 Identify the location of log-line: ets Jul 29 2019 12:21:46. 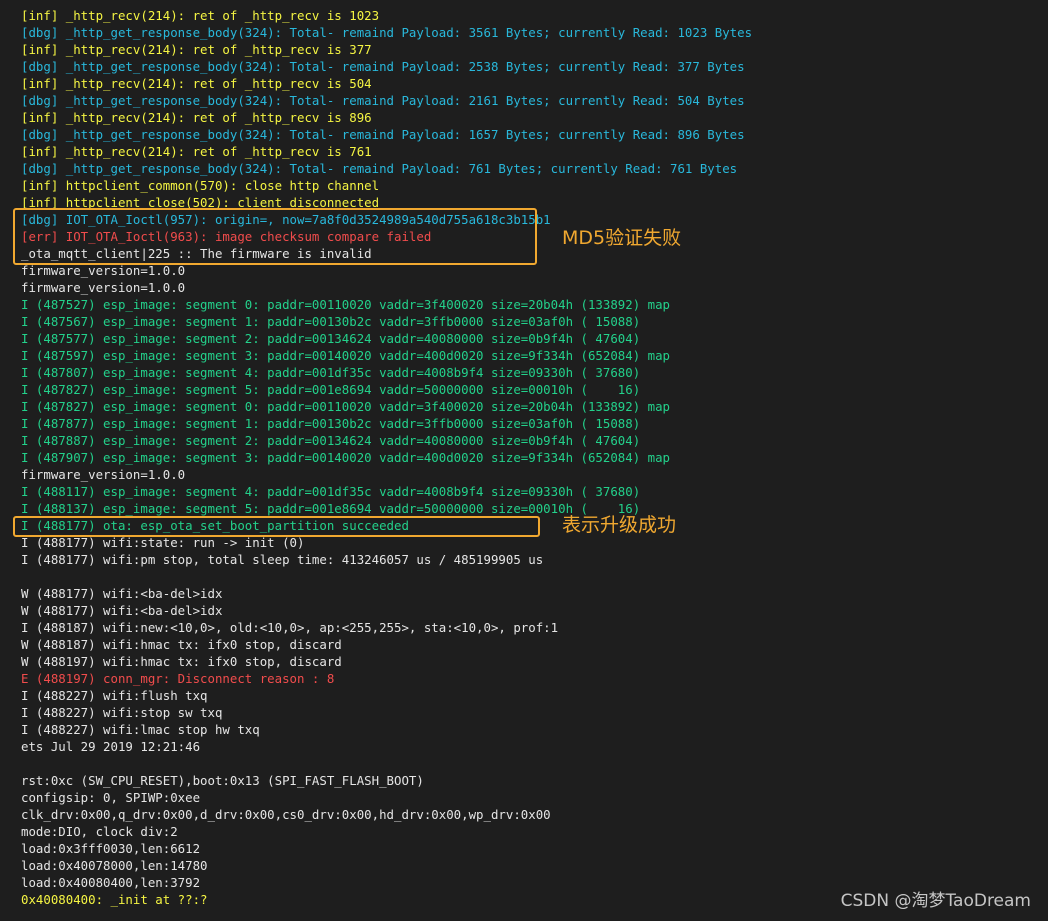
(111, 746).